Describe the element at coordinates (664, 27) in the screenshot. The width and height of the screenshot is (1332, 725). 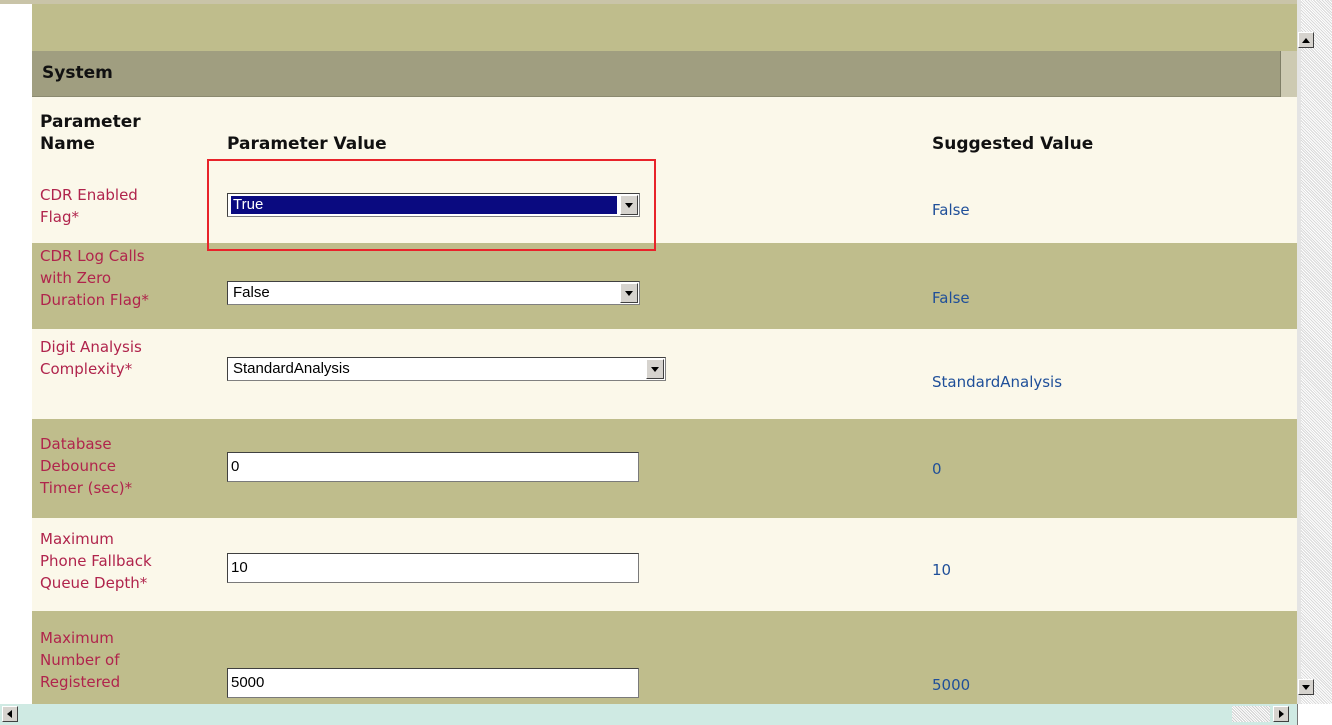
I see `top-band` at that location.